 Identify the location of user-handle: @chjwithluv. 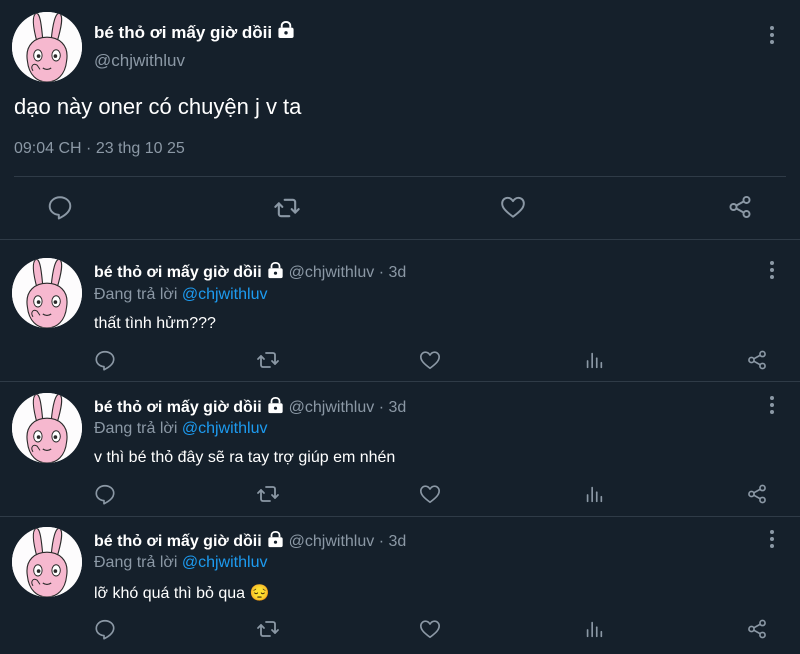
(139, 61).